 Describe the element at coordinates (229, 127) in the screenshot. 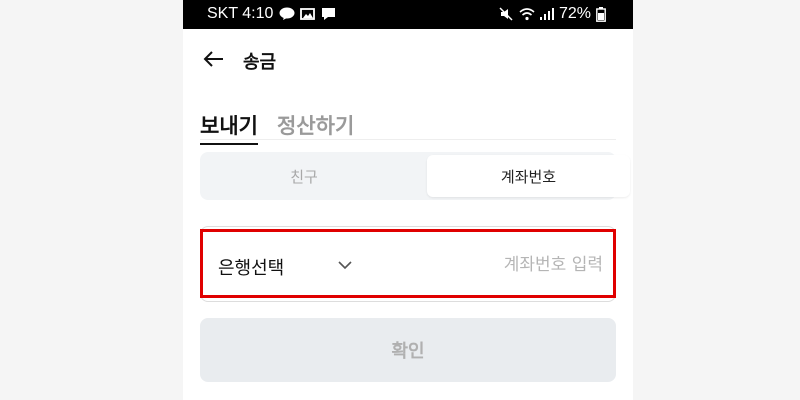

I see `tab-send: 보내기` at that location.